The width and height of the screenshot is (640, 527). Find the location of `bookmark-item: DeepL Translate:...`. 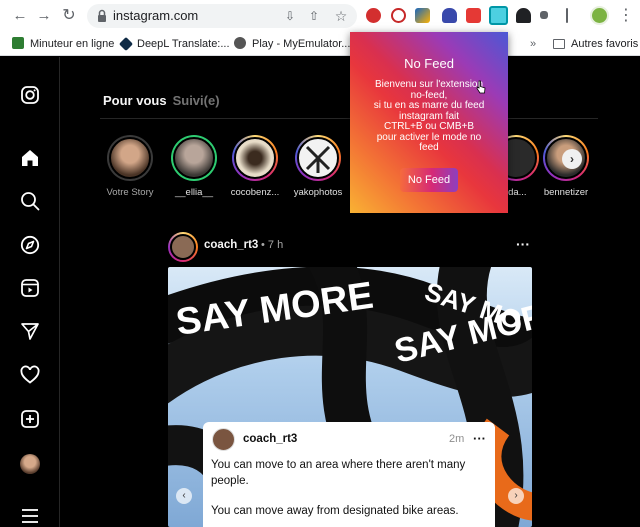

bookmark-item: DeepL Translate:... is located at coordinates (174, 44).